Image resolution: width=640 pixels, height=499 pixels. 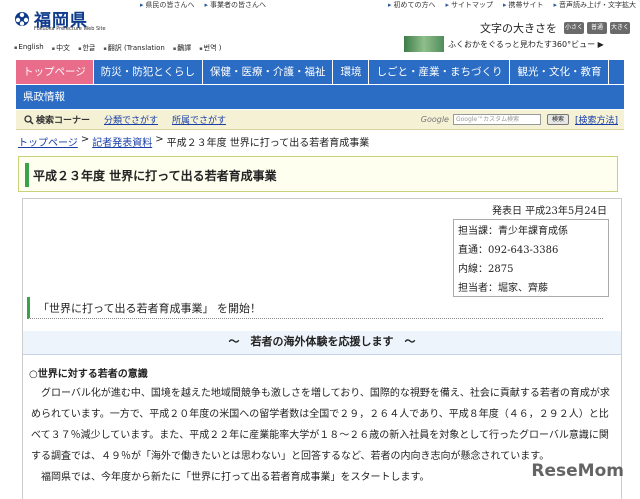 What do you see at coordinates (508, 250) in the screenshot?
I see `contact-phone: 直通：092-643-3386` at bounding box center [508, 250].